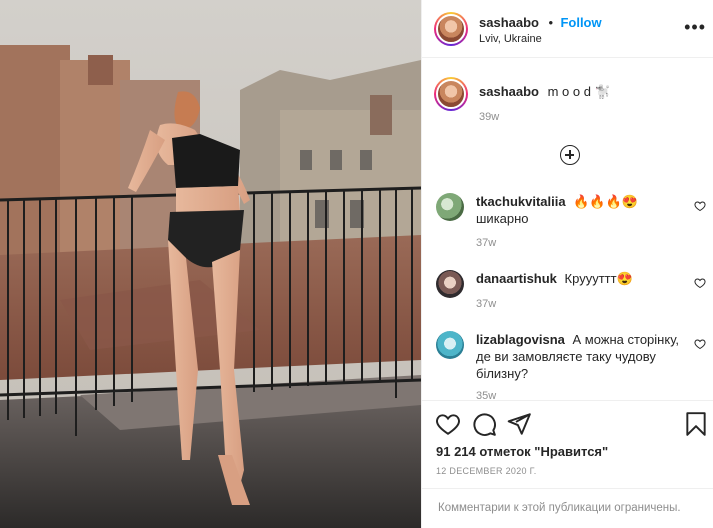 This screenshot has width=713, height=528. Describe the element at coordinates (580, 22) in the screenshot. I see `follow-button: Follow` at that location.